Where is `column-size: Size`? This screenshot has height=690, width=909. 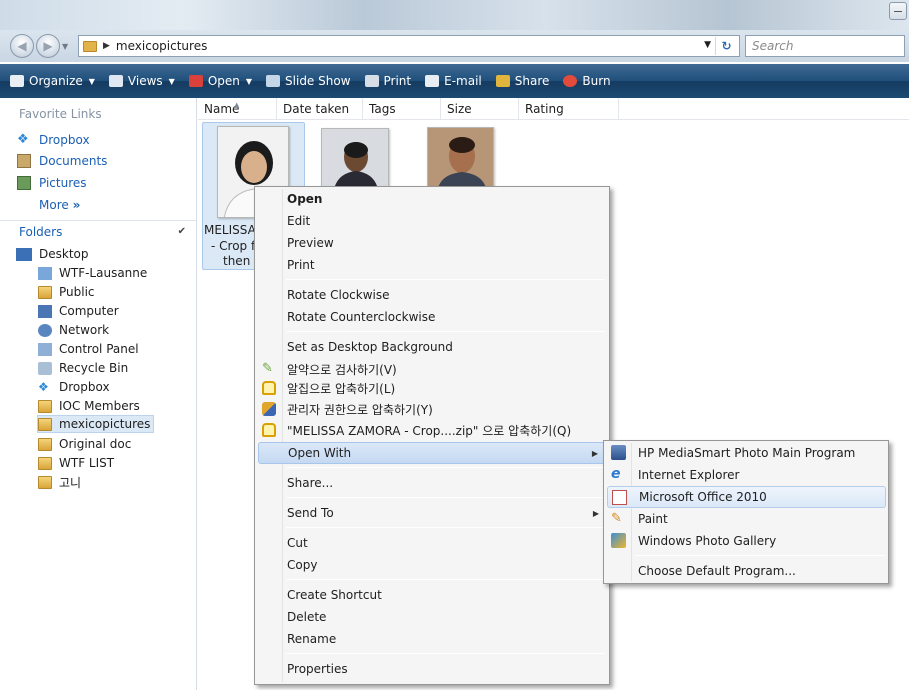 column-size: Size is located at coordinates (480, 109).